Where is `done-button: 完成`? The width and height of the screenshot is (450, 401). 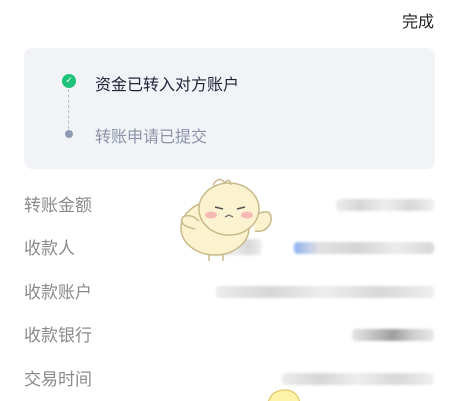 done-button: 完成 is located at coordinates (418, 20).